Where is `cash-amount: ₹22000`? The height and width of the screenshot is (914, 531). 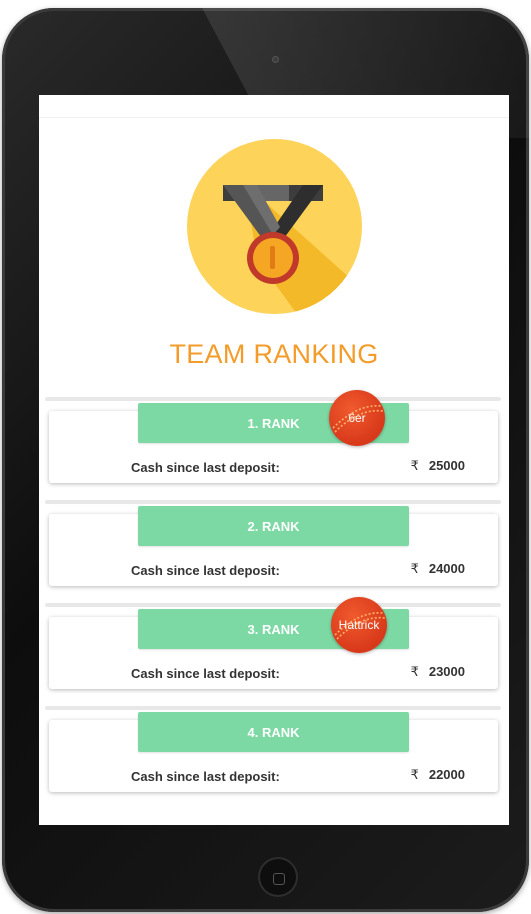 cash-amount: ₹22000 is located at coordinates (438, 775).